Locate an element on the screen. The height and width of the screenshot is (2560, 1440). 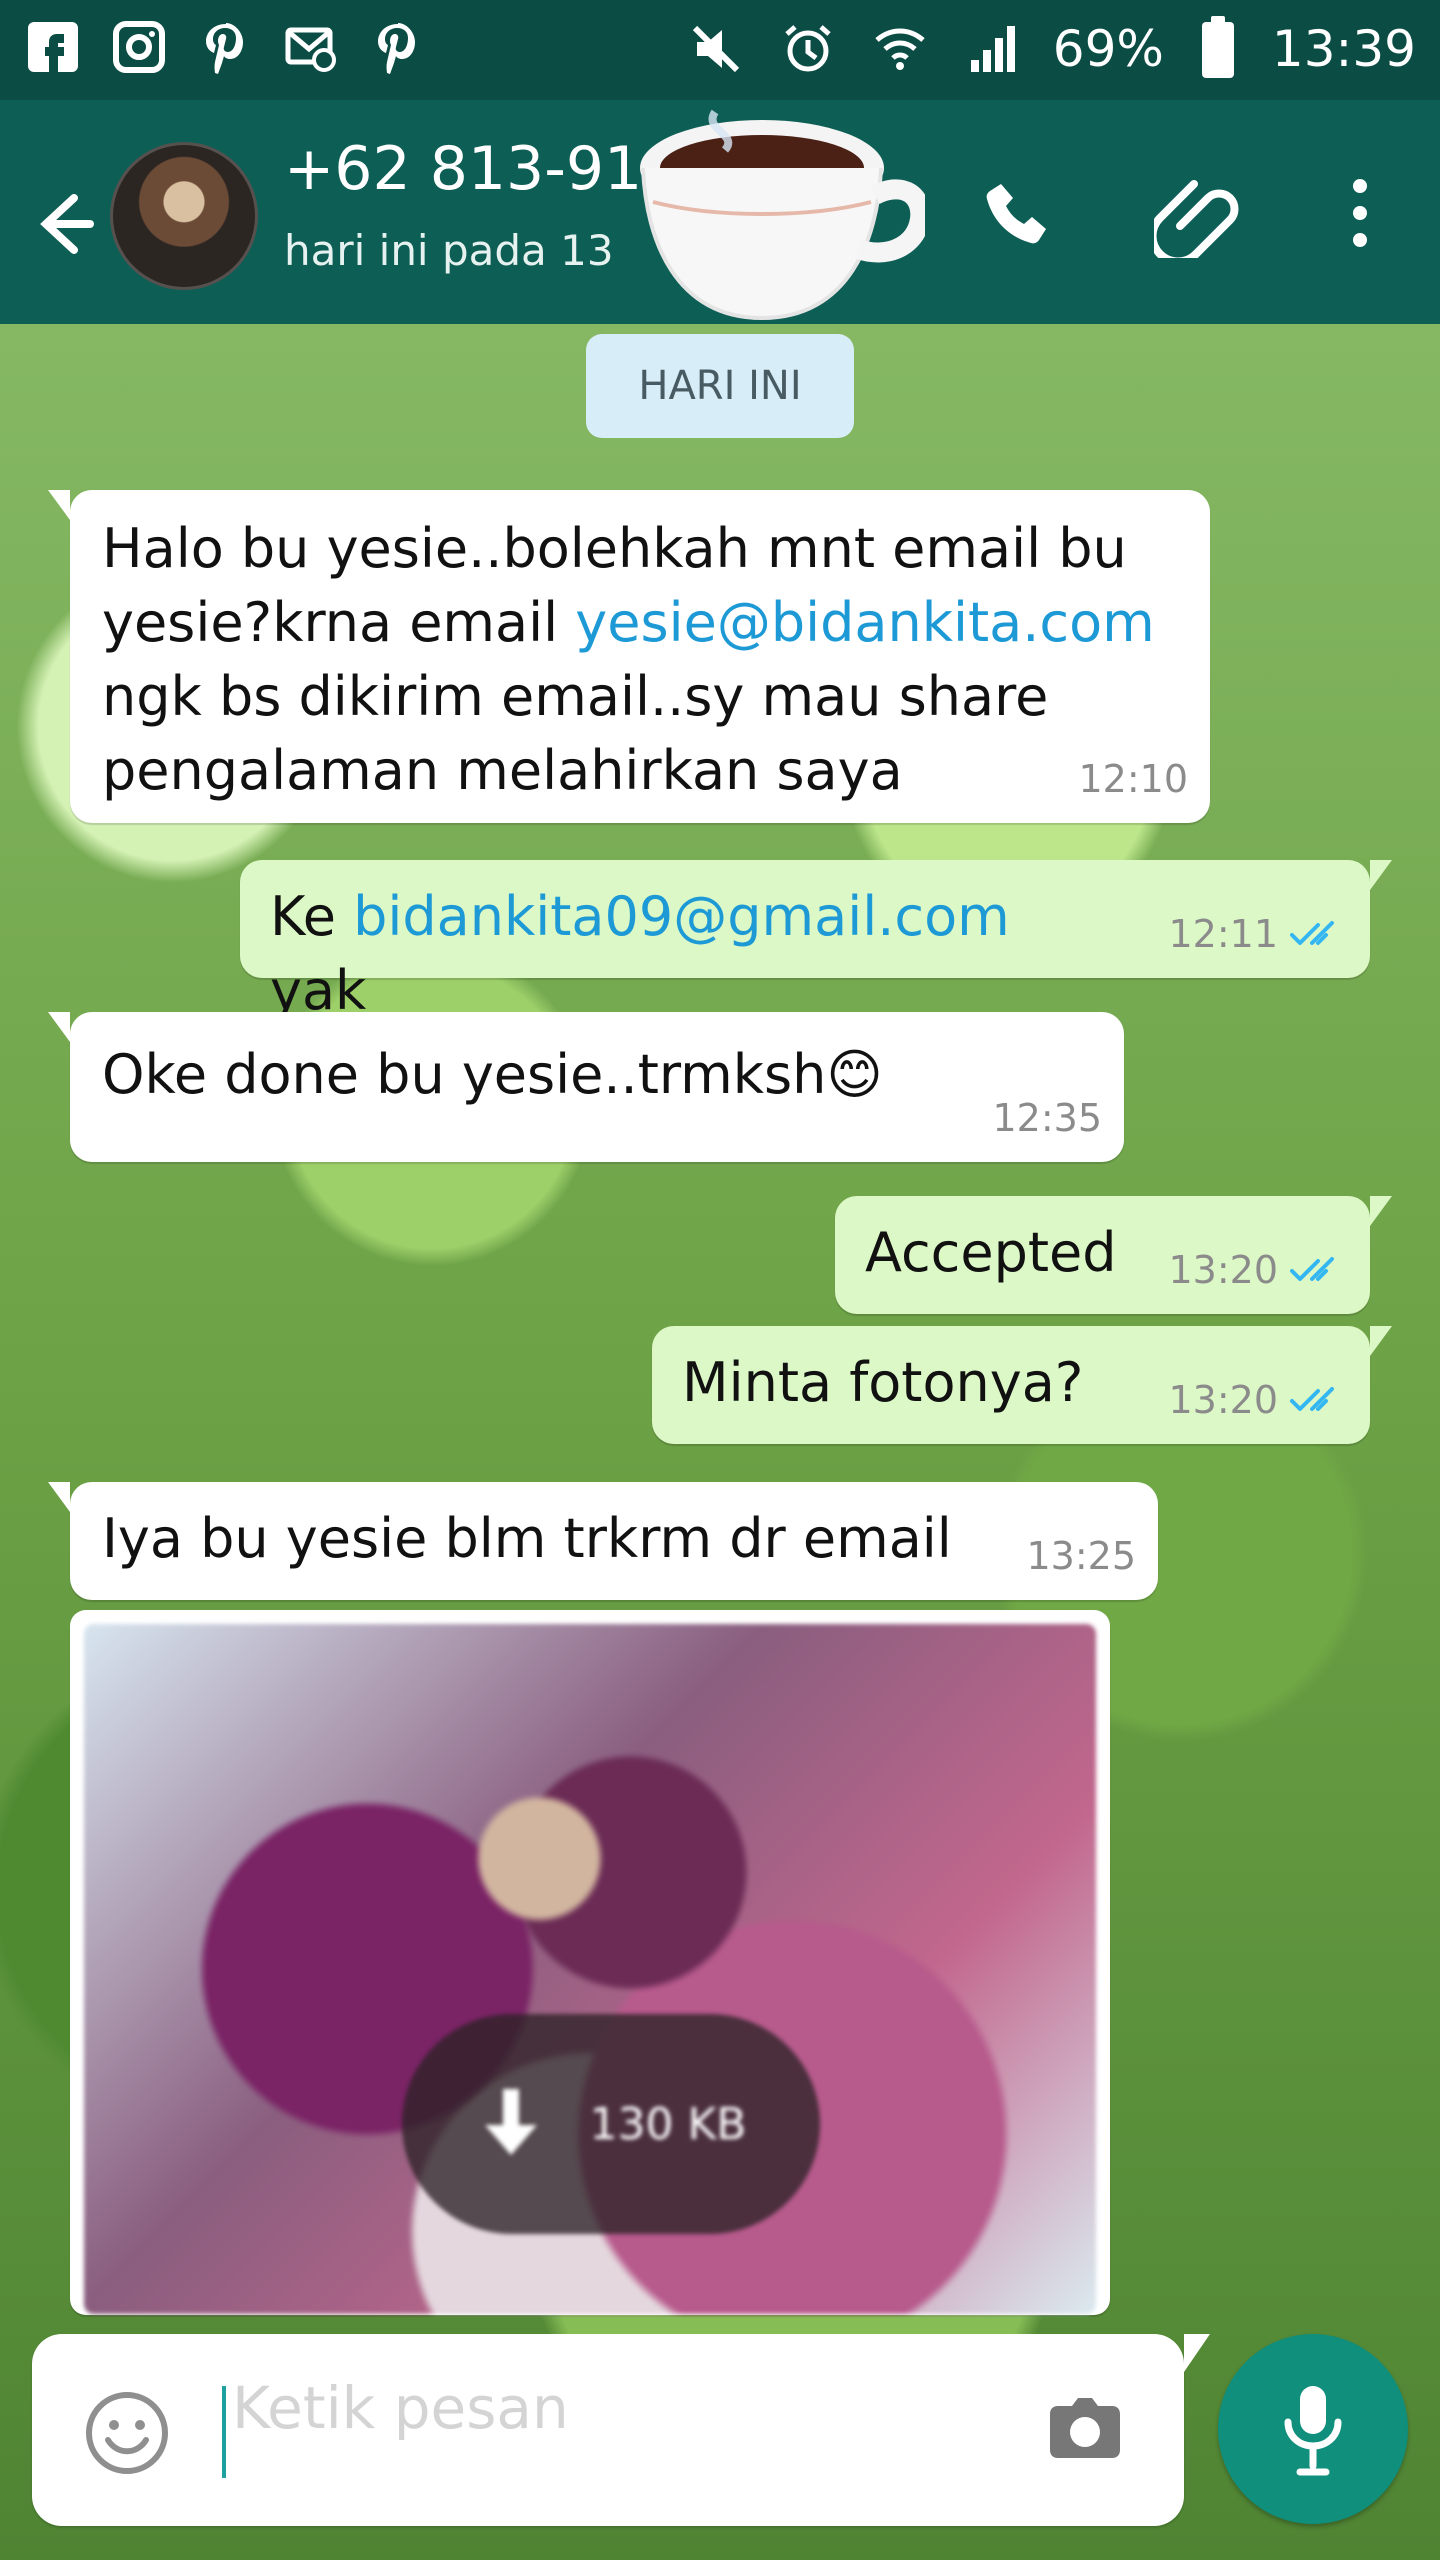
attachment-icon is located at coordinates (1199, 213).